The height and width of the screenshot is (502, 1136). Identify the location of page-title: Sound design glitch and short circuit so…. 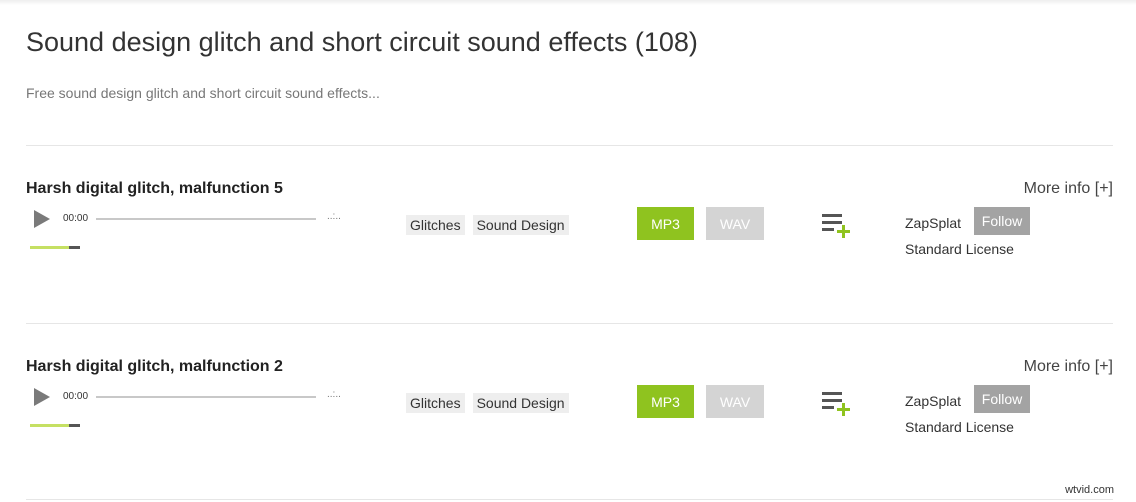
(362, 42).